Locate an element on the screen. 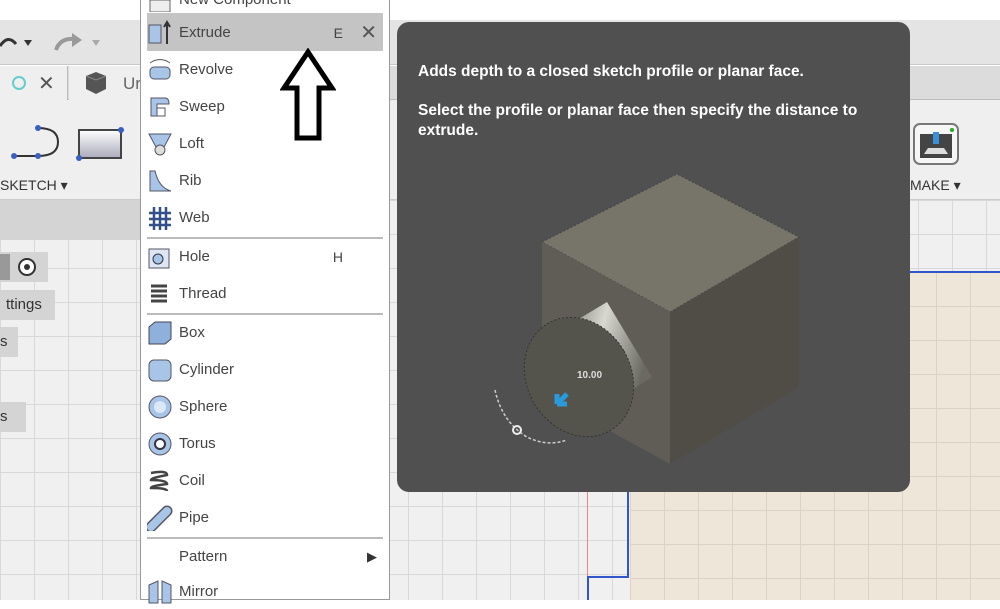 Image resolution: width=1000 pixels, height=609 pixels. sweep-icon is located at coordinates (160, 107).